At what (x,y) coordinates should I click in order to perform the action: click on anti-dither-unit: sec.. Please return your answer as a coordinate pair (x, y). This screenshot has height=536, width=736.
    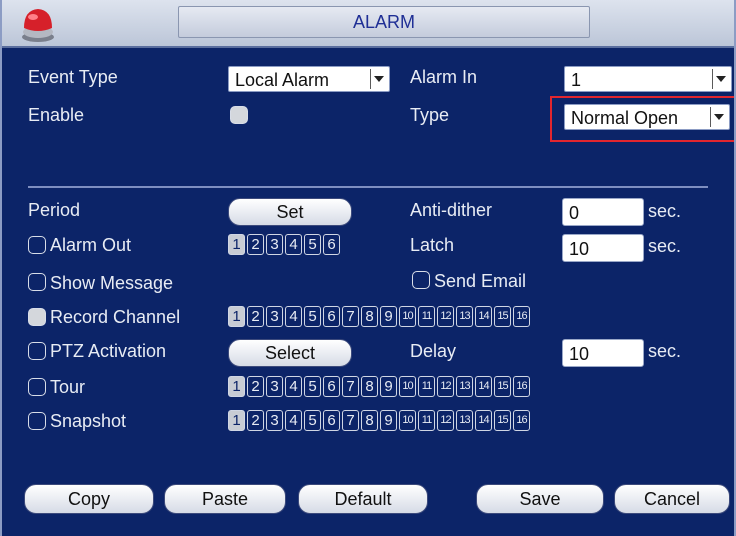
    Looking at the image, I should click on (665, 211).